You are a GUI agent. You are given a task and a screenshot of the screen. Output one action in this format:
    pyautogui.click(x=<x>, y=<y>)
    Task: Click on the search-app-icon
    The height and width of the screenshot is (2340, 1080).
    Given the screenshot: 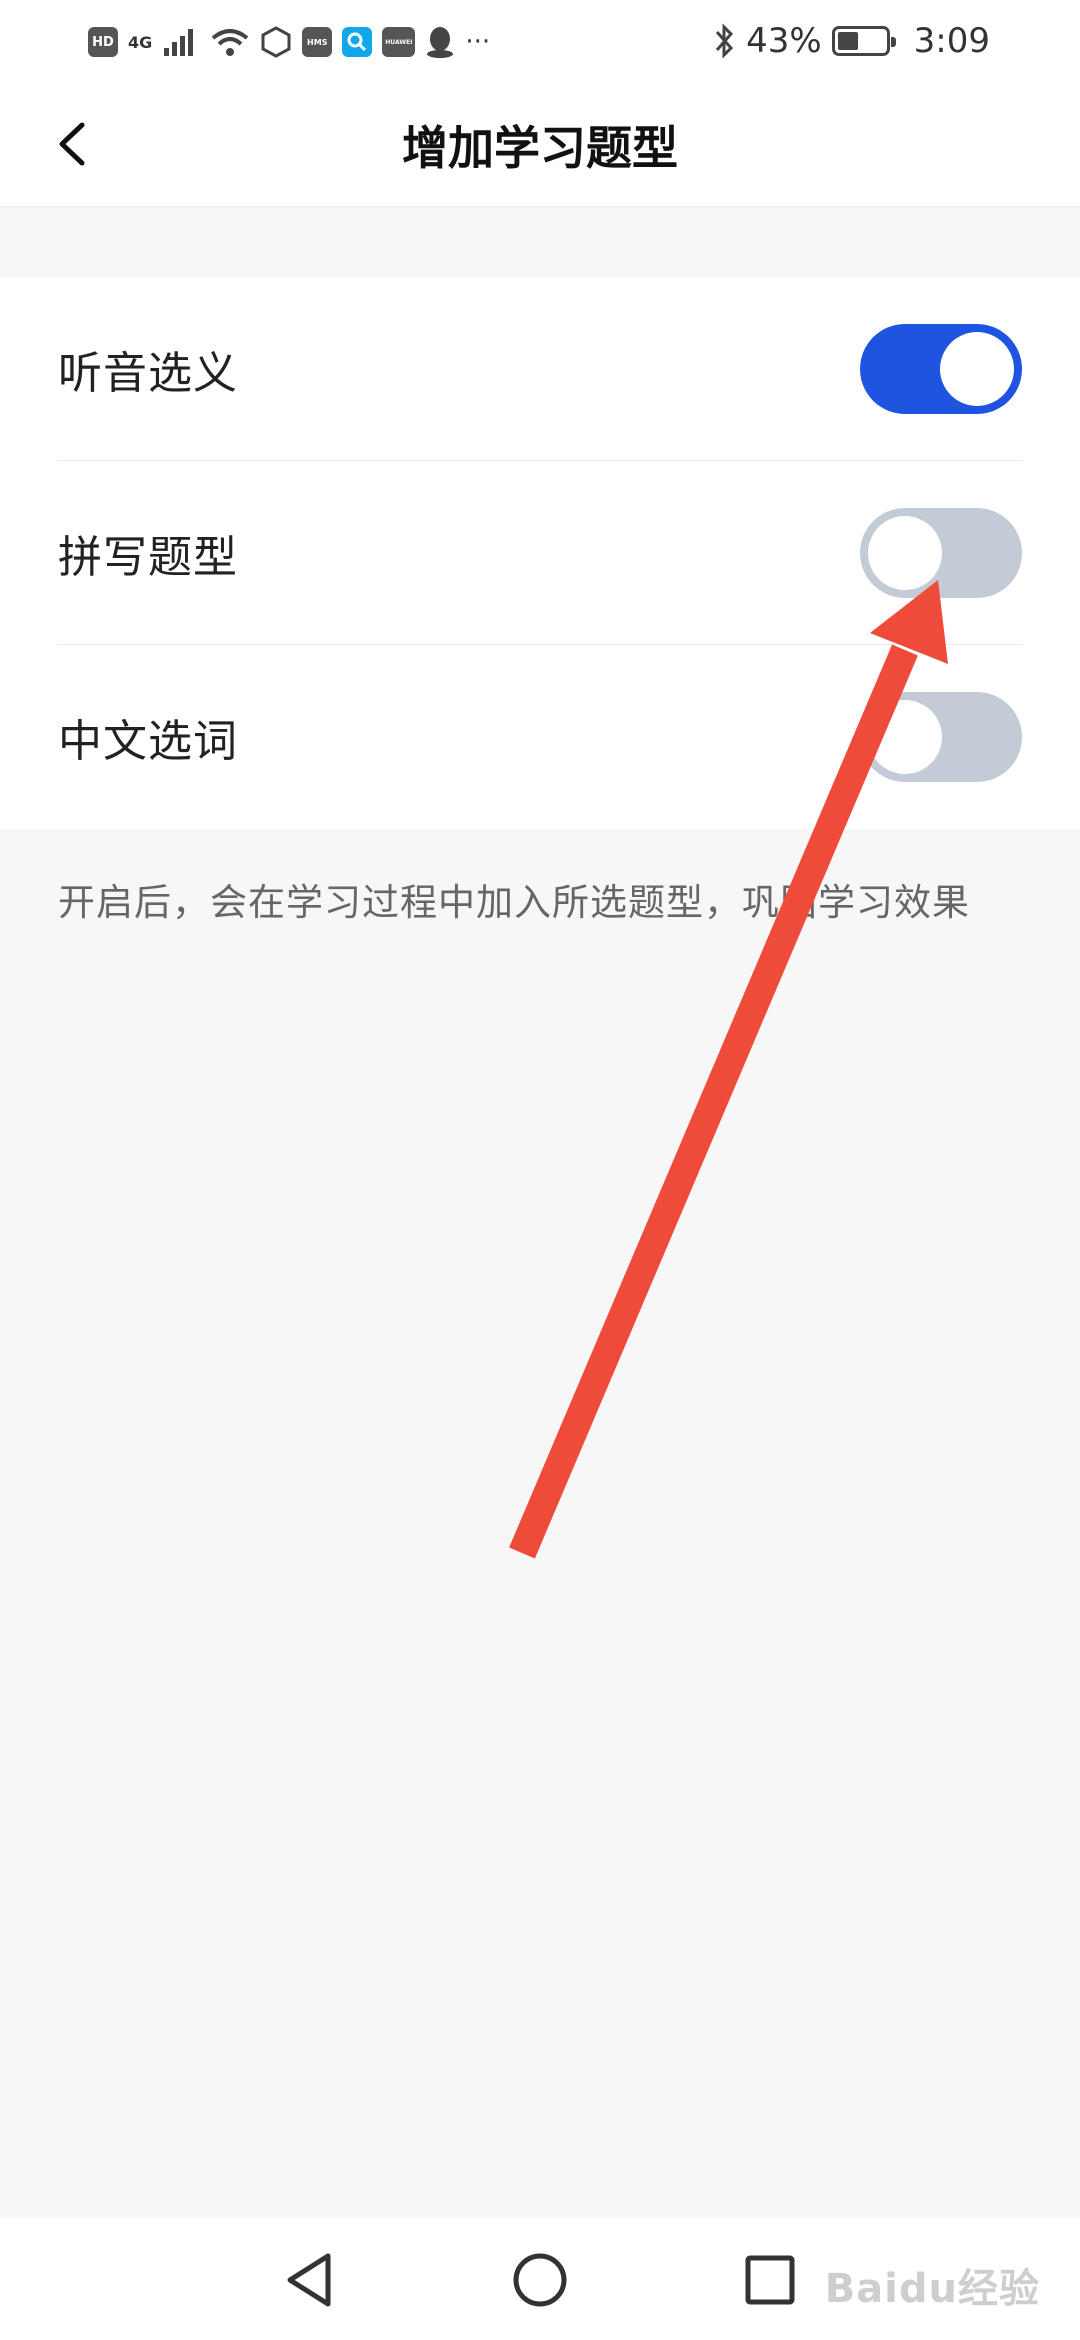 What is the action you would take?
    pyautogui.click(x=357, y=42)
    